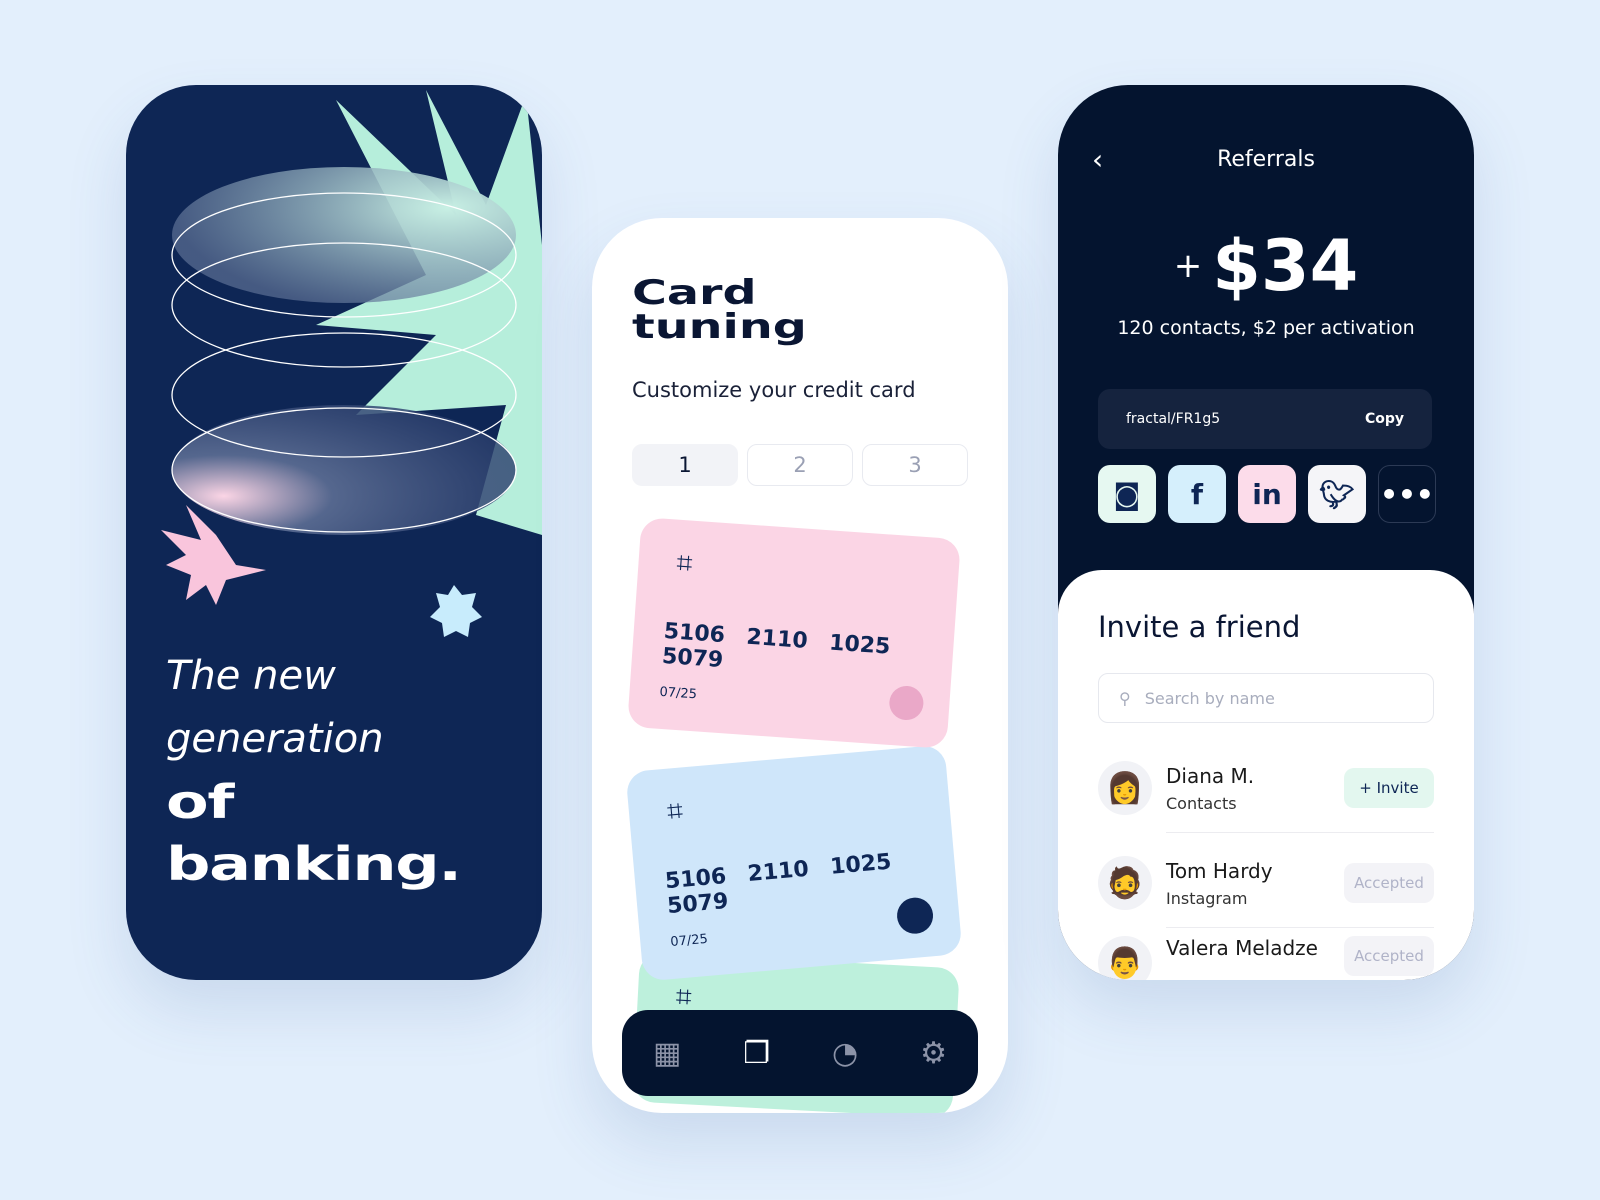  Describe the element at coordinates (1210, 775) in the screenshot. I see `friend-name: Diana M.` at that location.